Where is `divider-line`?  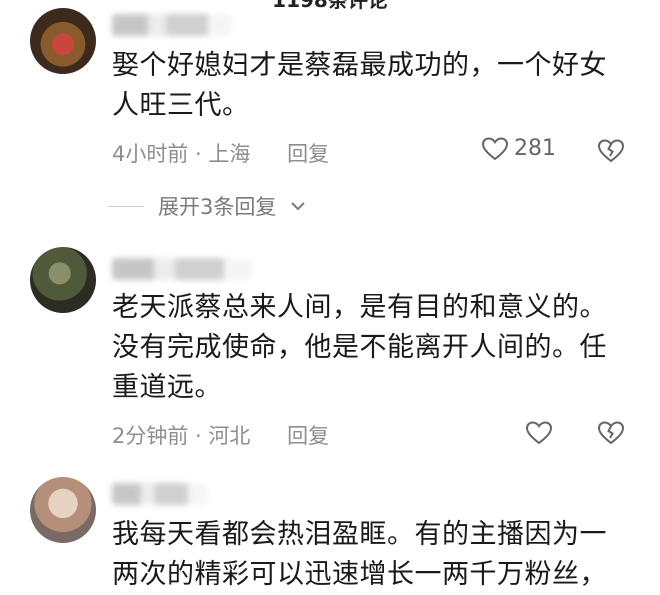
divider-line is located at coordinates (126, 206).